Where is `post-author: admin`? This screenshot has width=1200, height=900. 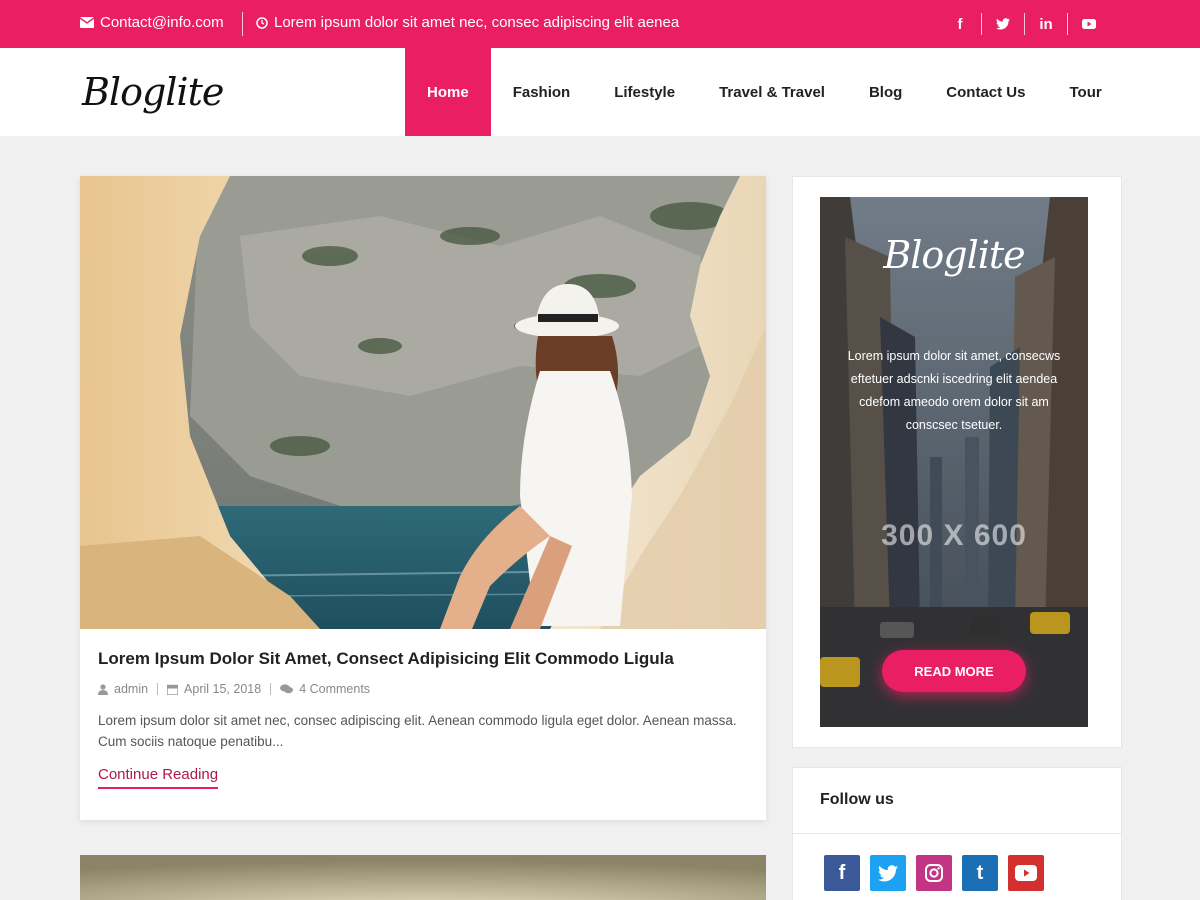 post-author: admin is located at coordinates (123, 689).